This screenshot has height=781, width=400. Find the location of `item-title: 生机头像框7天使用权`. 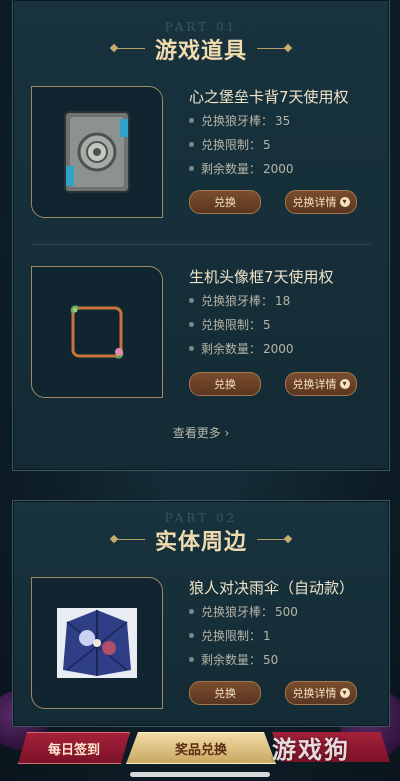

item-title: 生机头像框7天使用权 is located at coordinates (261, 277).